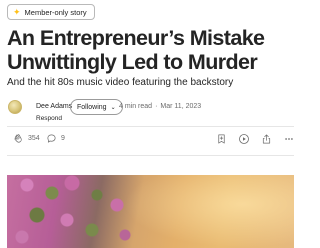 This screenshot has height=248, width=320. What do you see at coordinates (17, 11) in the screenshot?
I see `star-icon: ✦` at bounding box center [17, 11].